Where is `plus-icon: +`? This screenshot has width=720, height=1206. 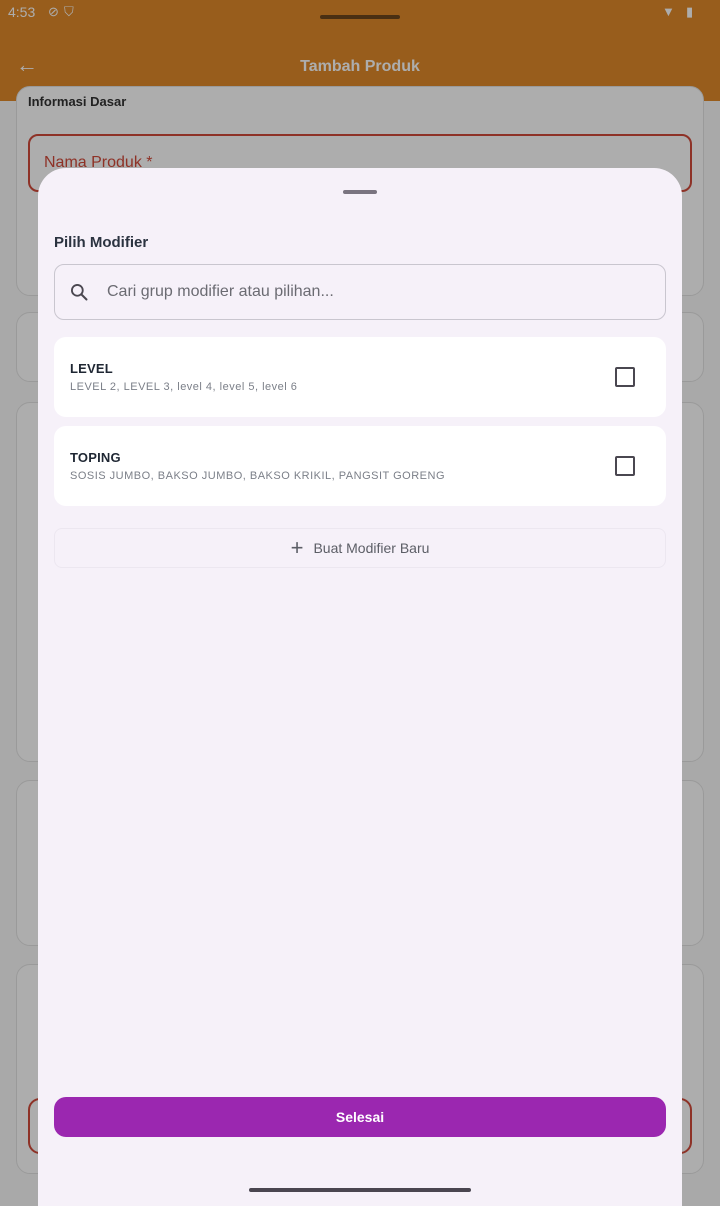 plus-icon: + is located at coordinates (297, 547).